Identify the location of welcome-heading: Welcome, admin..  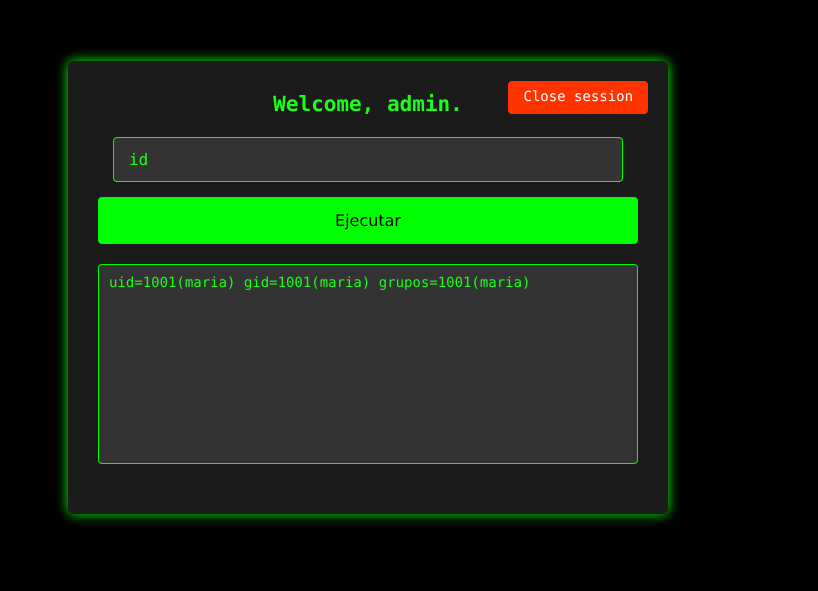
(368, 104).